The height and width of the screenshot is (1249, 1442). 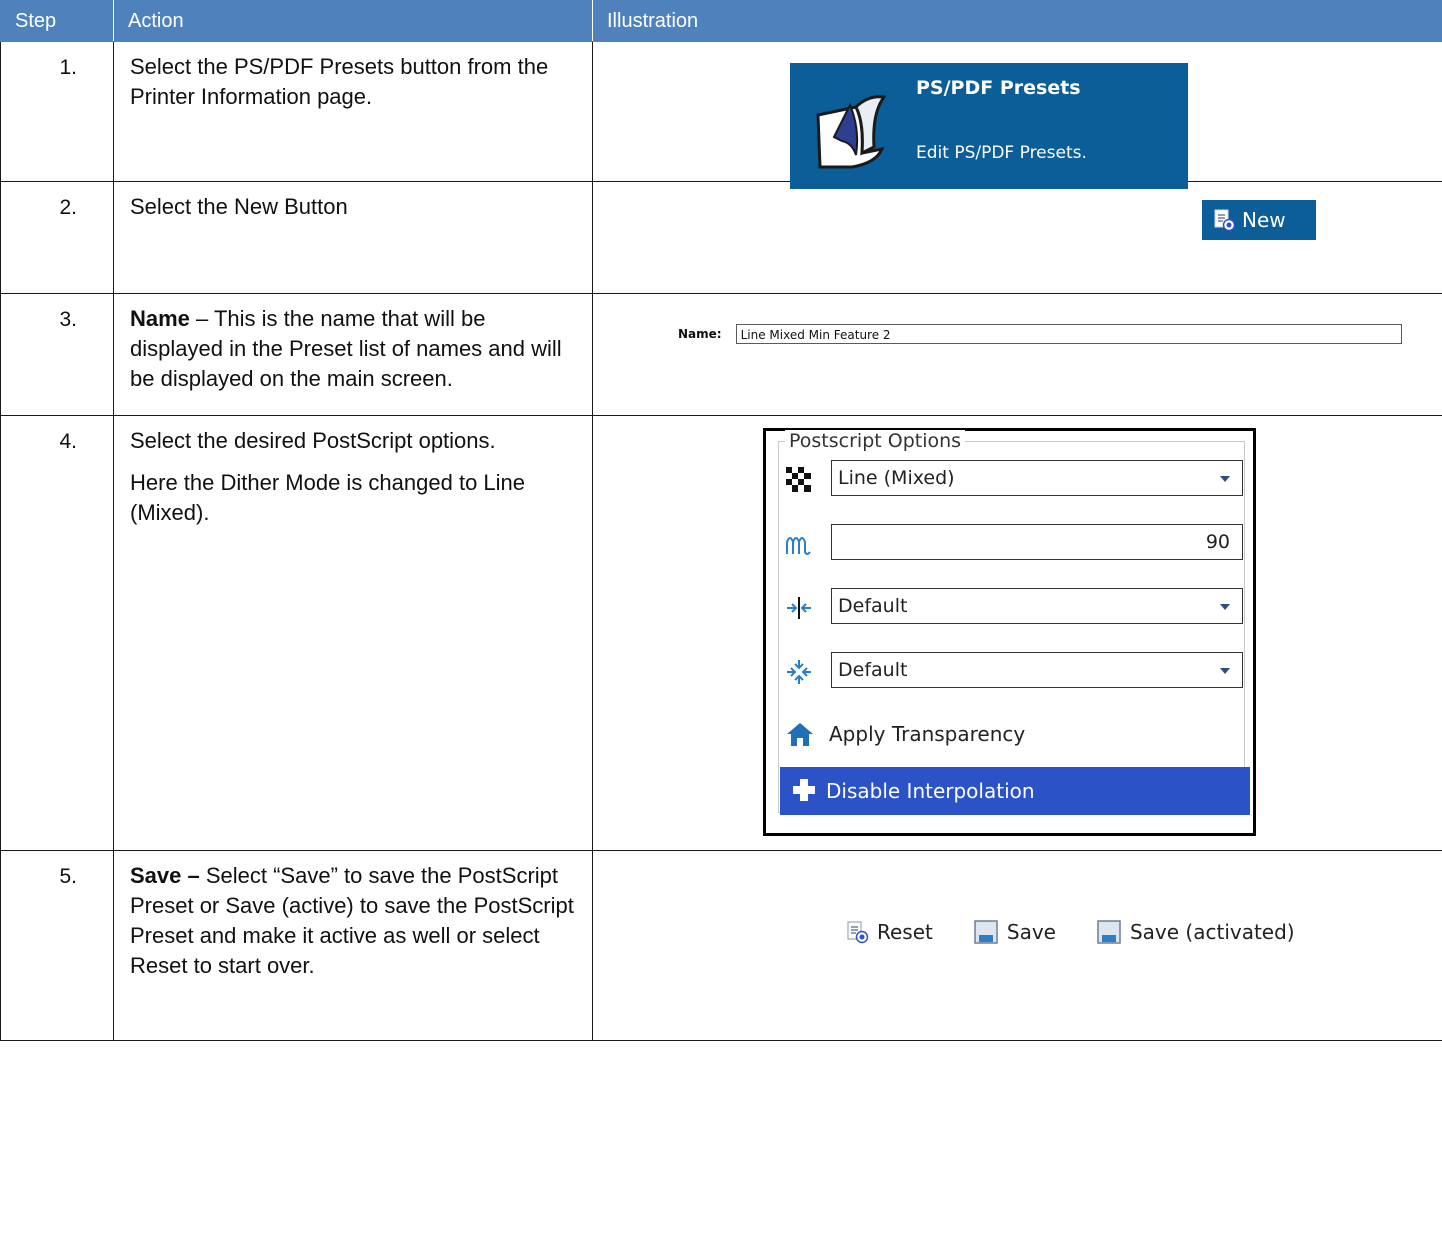 What do you see at coordinates (896, 478) in the screenshot?
I see `dither-mode-value: Line (Mixed)` at bounding box center [896, 478].